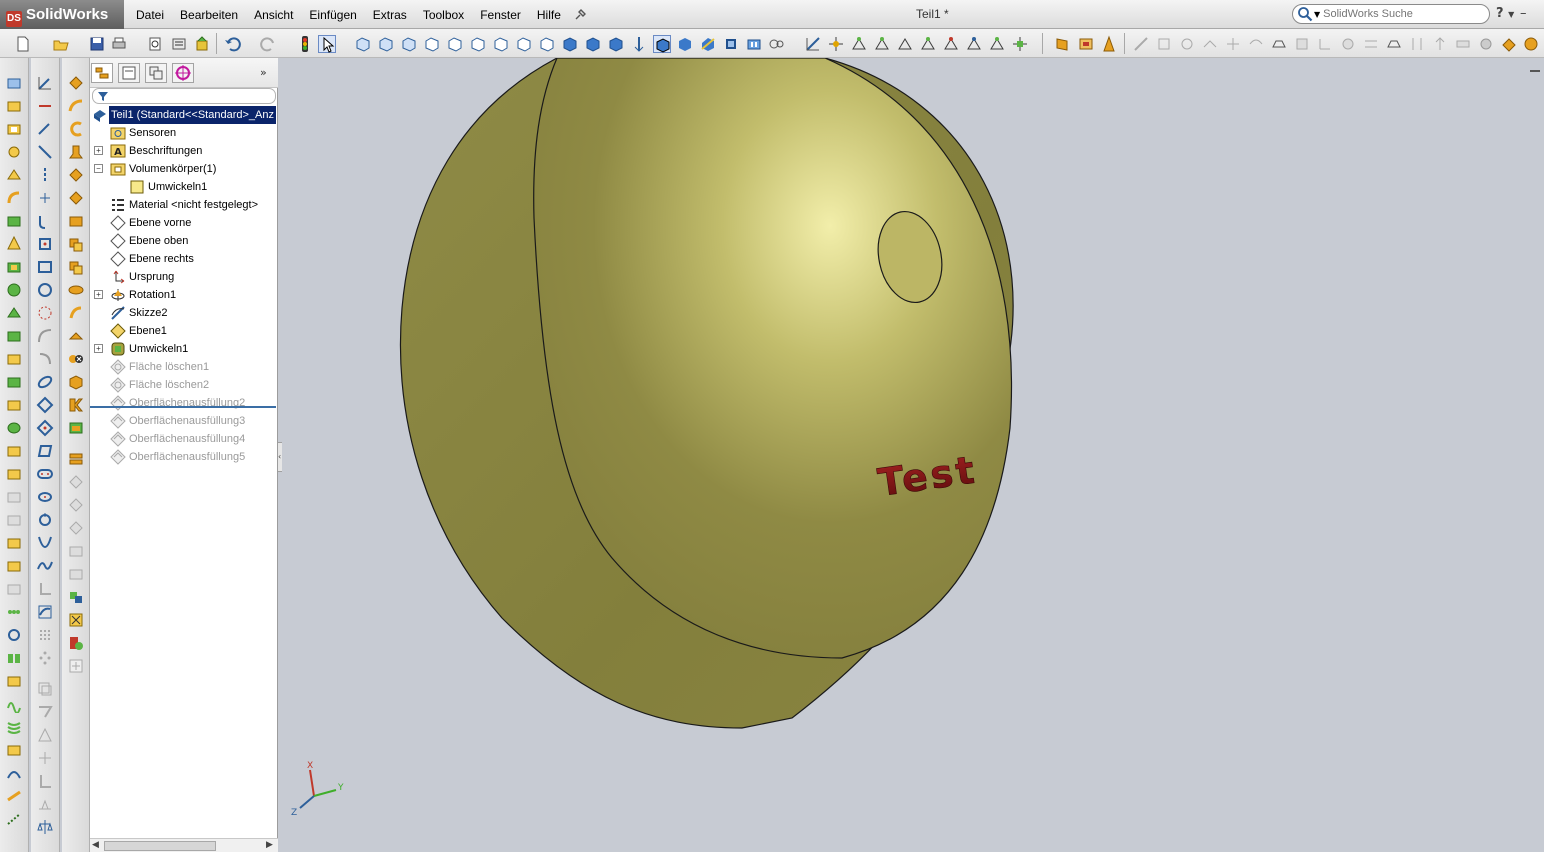  Describe the element at coordinates (62, 14) in the screenshot. I see `app-logo: DS SolidWorks` at that location.